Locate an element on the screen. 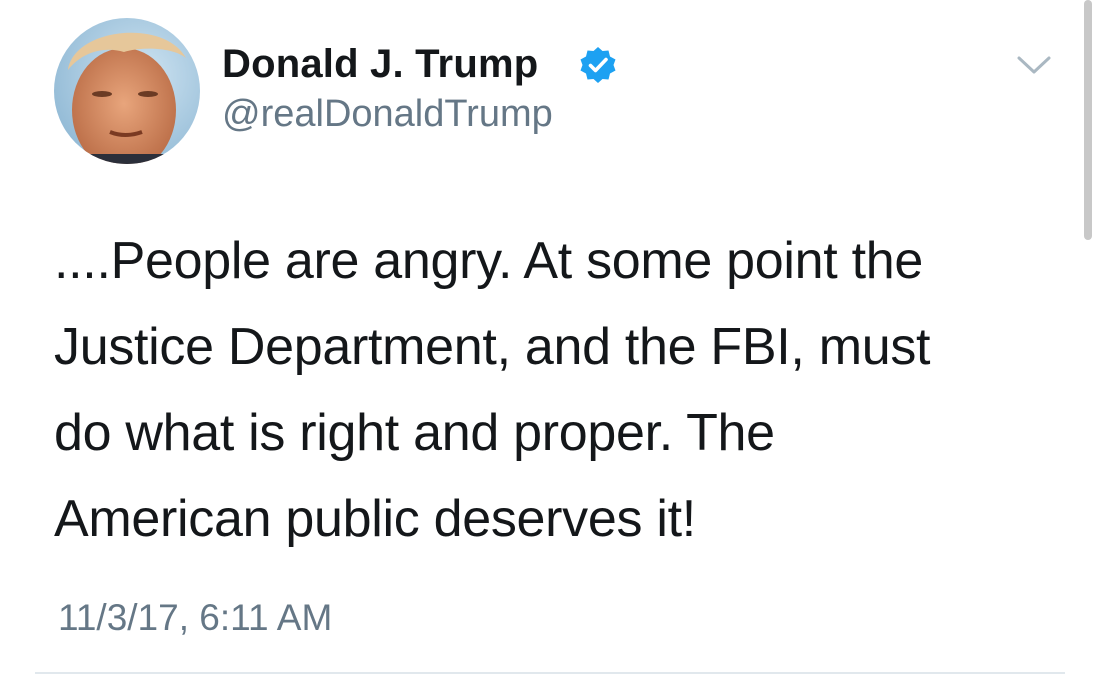  chevron-down-icon is located at coordinates (1034, 65).